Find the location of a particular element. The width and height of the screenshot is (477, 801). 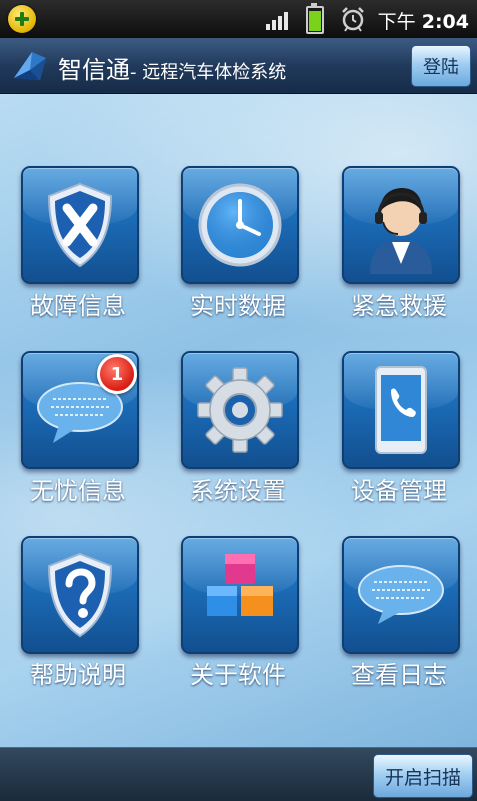

speech-bubble-icon is located at coordinates (401, 594).